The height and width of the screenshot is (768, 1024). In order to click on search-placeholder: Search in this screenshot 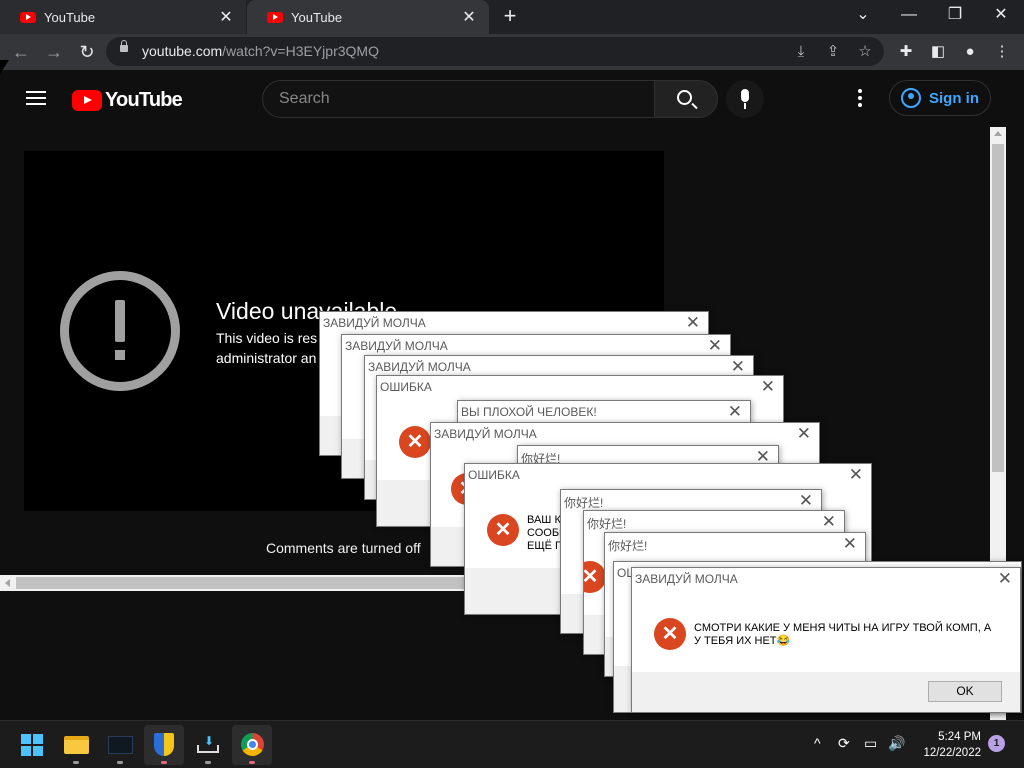, I will do `click(304, 98)`.